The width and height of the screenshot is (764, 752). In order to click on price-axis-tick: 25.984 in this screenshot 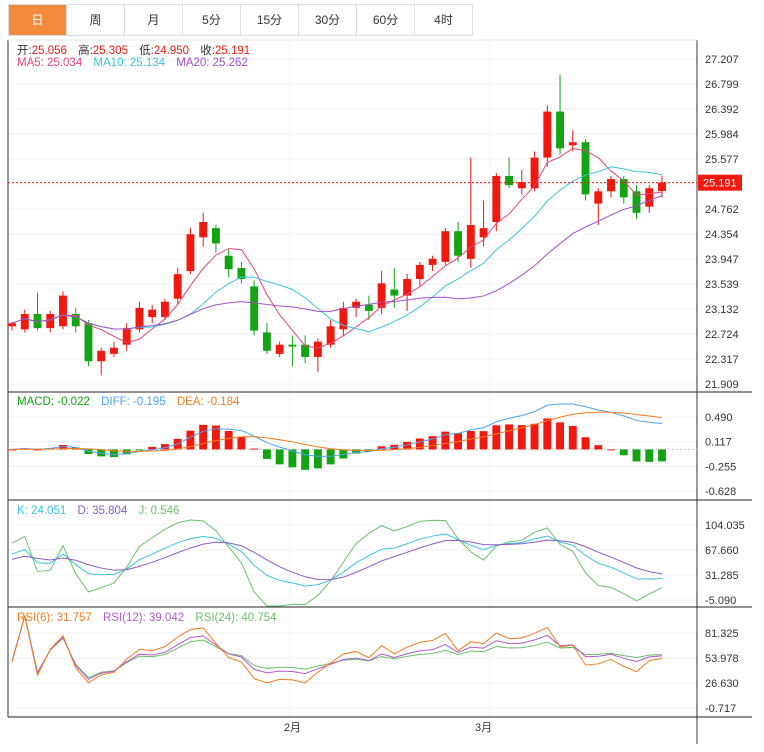, I will do `click(722, 135)`.